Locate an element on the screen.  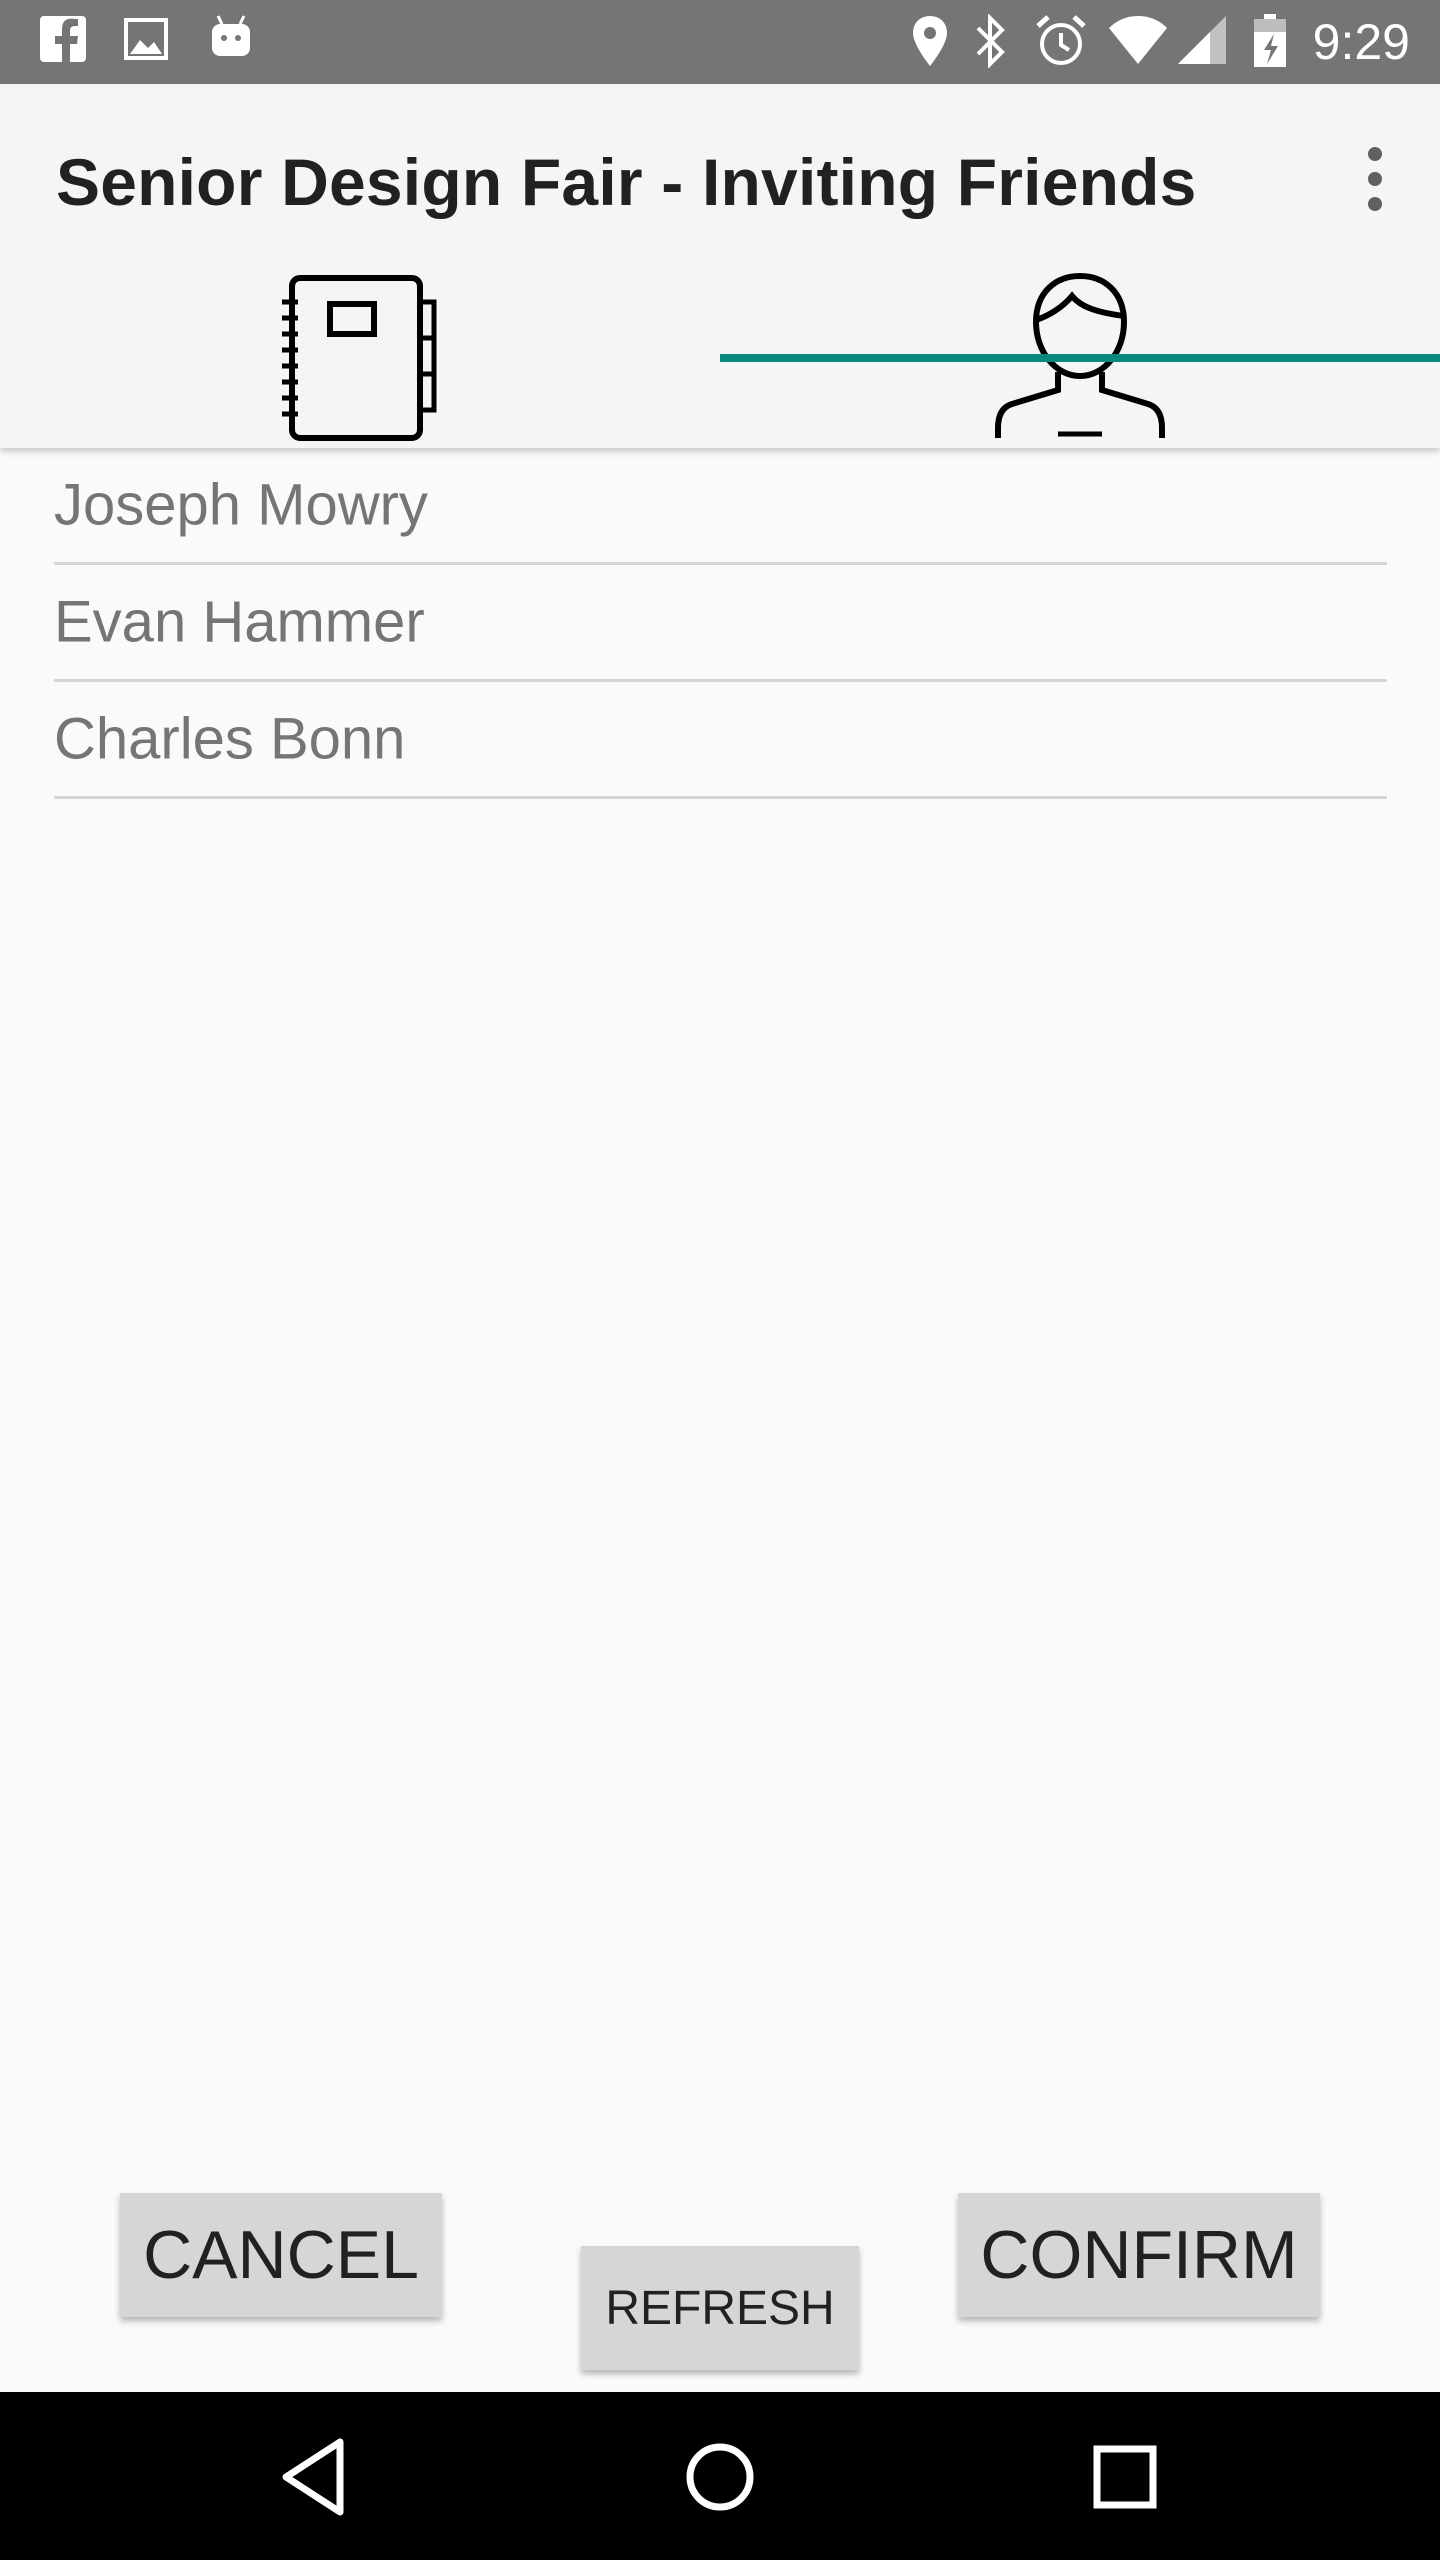
bluetooth-icon is located at coordinates (990, 43).